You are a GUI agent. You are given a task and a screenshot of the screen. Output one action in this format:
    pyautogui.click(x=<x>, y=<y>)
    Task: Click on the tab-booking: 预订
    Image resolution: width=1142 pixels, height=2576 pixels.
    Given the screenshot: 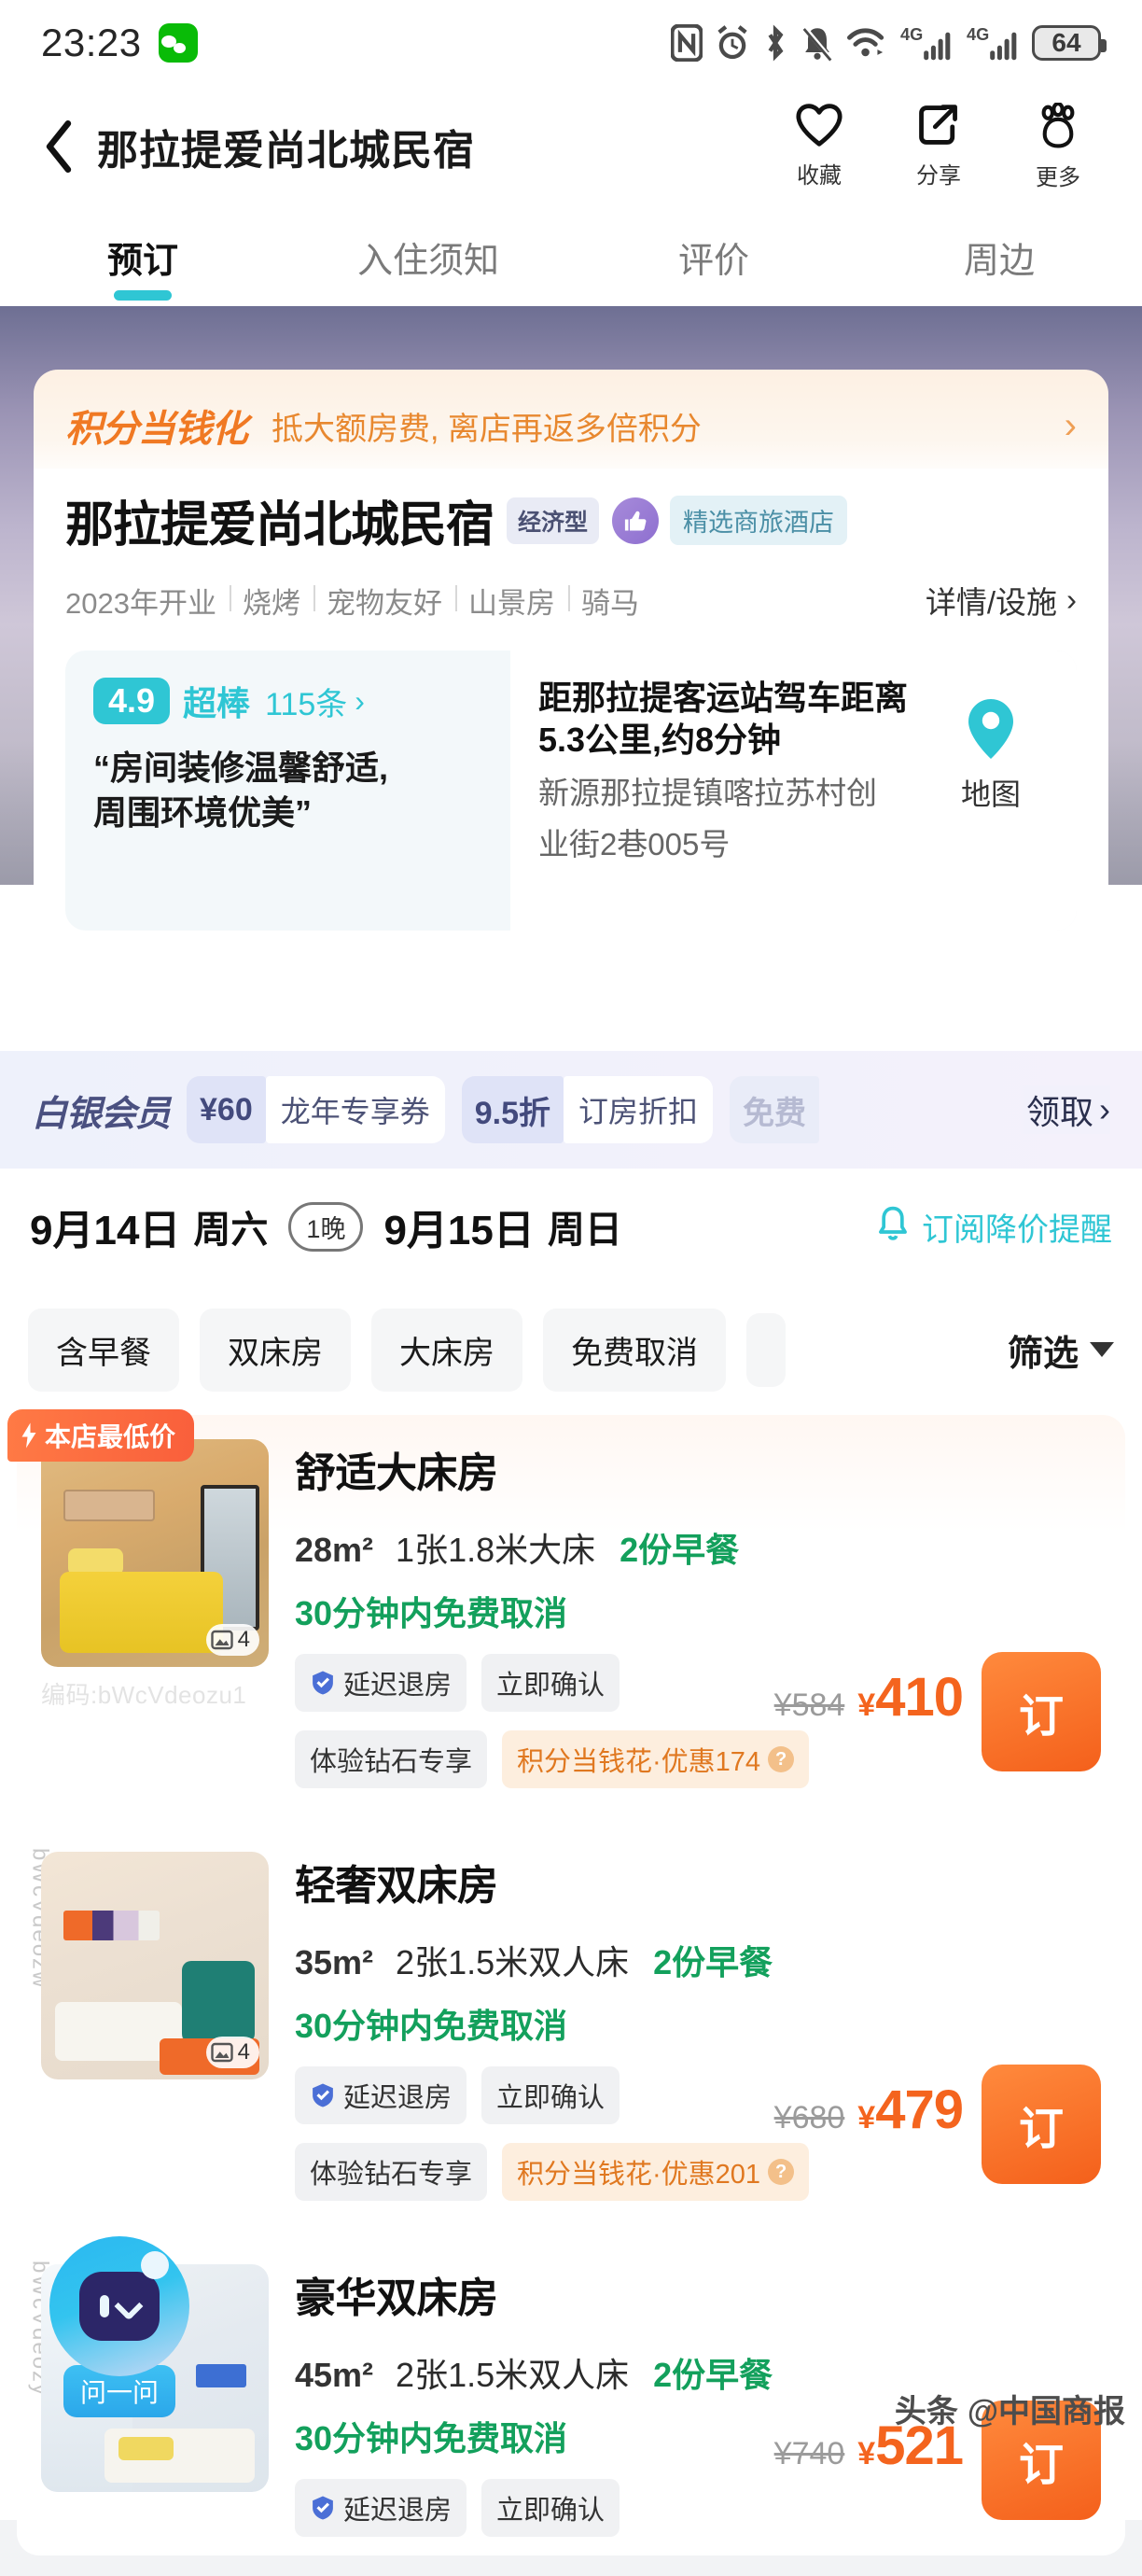 What is the action you would take?
    pyautogui.click(x=143, y=256)
    